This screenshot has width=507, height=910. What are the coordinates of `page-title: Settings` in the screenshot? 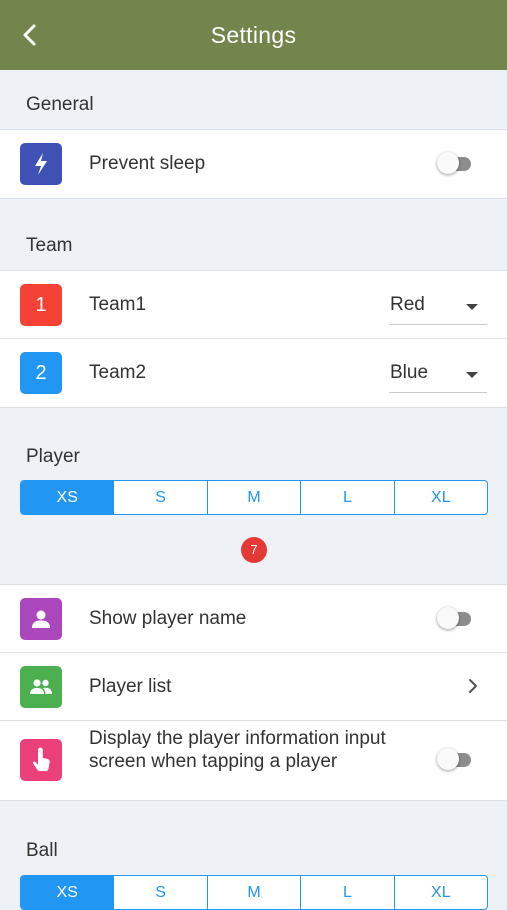 It's located at (253, 35).